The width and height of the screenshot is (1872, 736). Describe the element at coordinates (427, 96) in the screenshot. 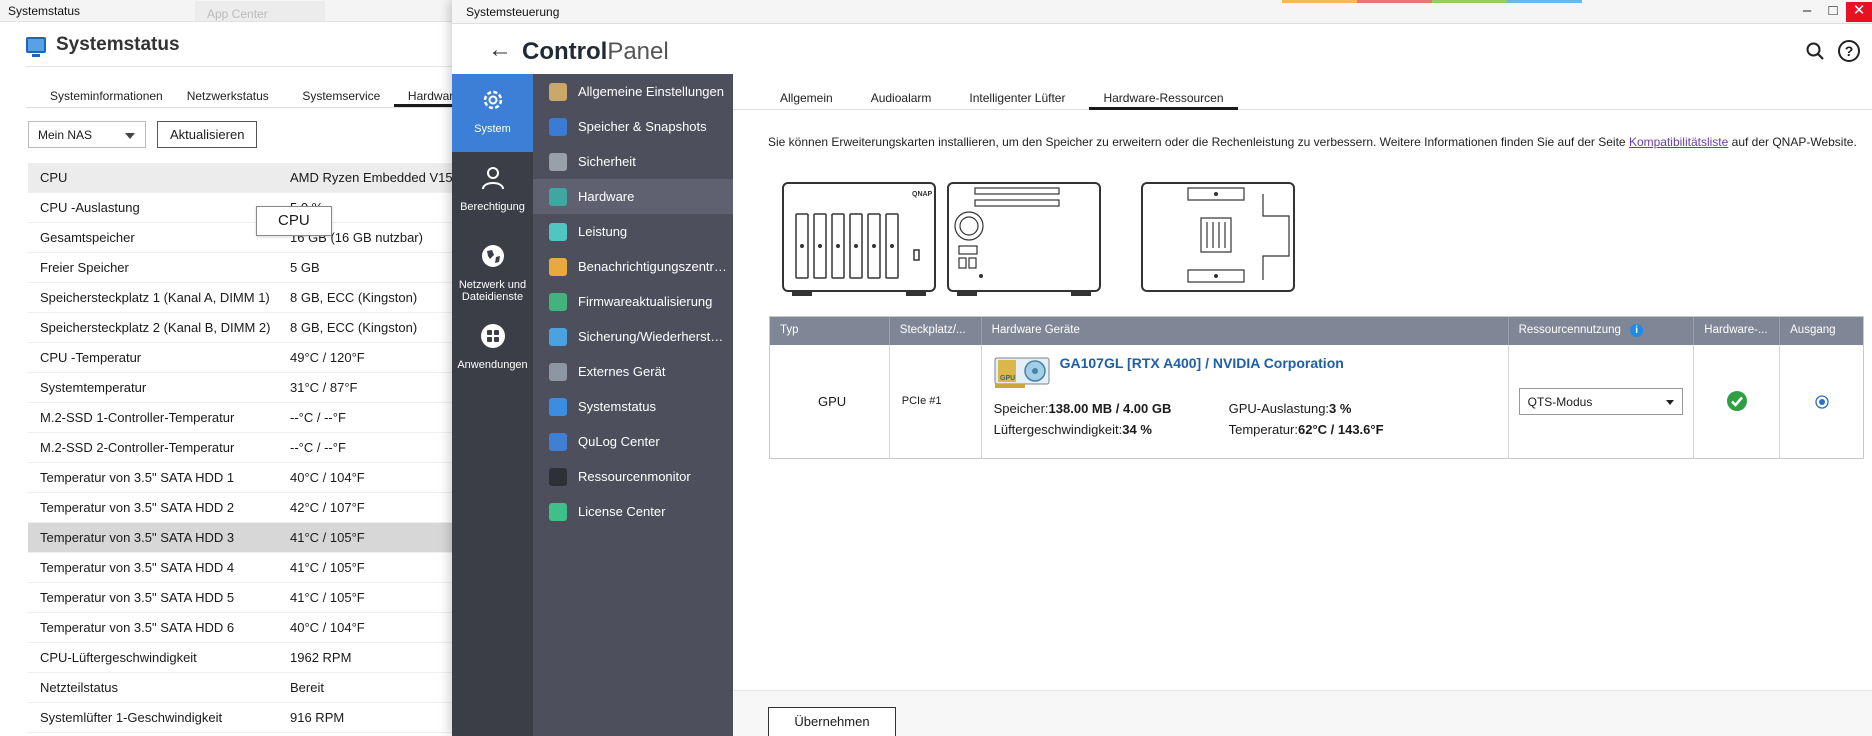

I see `tab-hardware: Hardwar` at that location.